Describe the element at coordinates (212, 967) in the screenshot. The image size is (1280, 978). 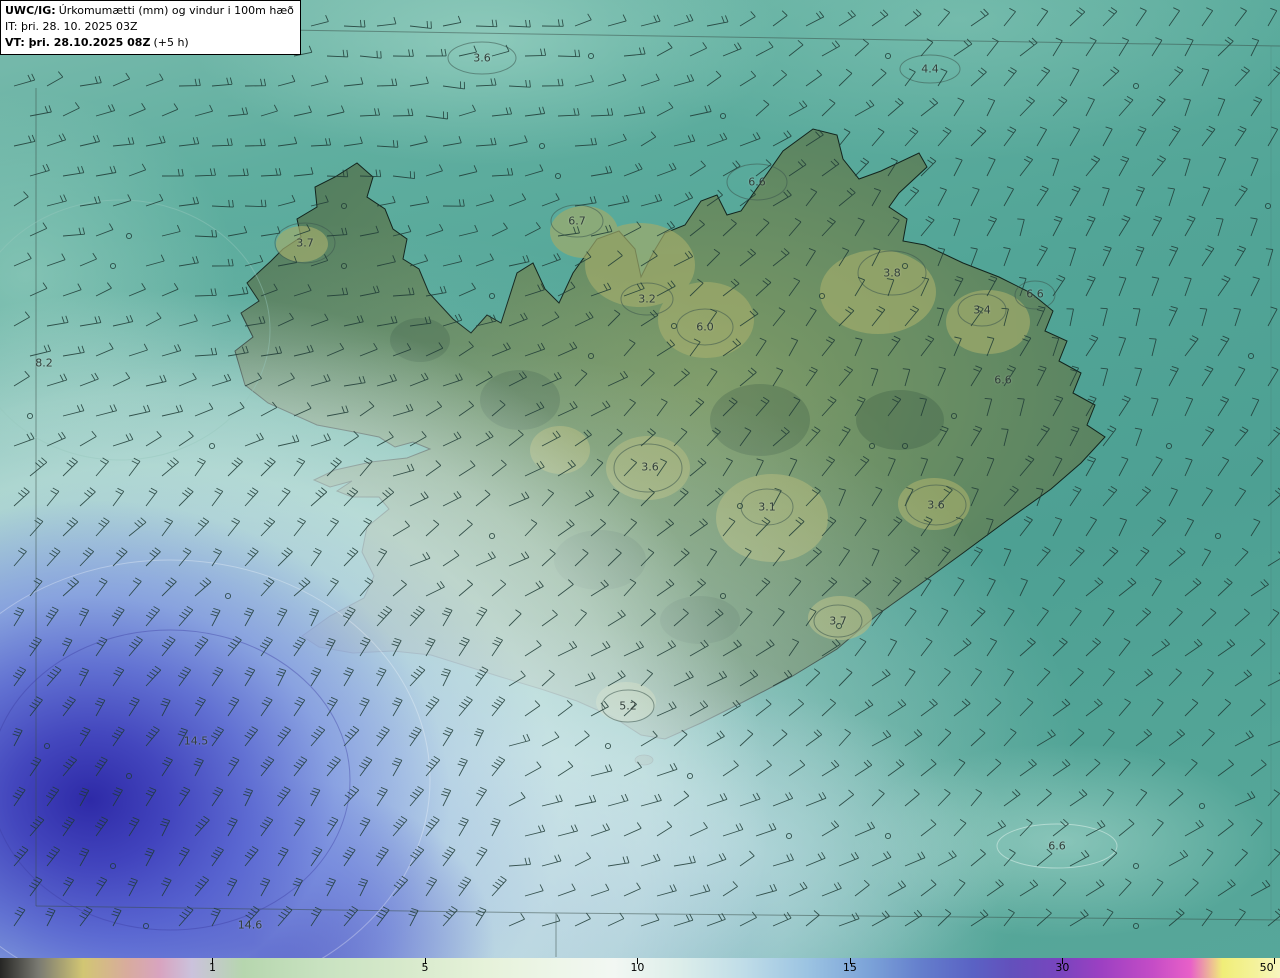
I see `colorbar-tick-label: 1` at that location.